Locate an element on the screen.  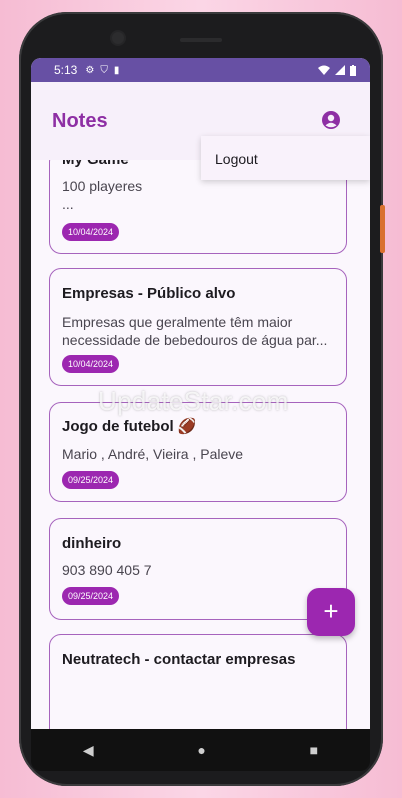
status-icons-left: ⚙ ⛉ ▮ is located at coordinates (102, 70).